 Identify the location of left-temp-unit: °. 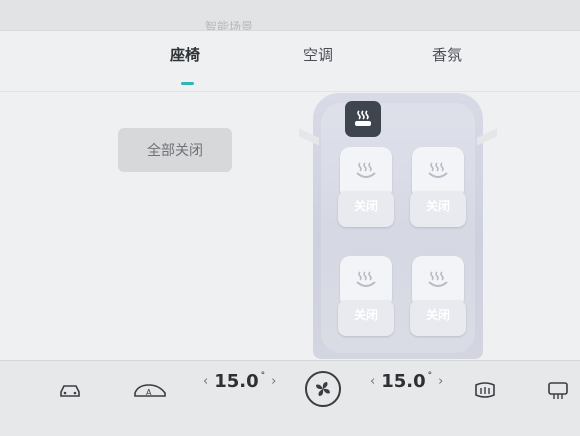
(263, 375).